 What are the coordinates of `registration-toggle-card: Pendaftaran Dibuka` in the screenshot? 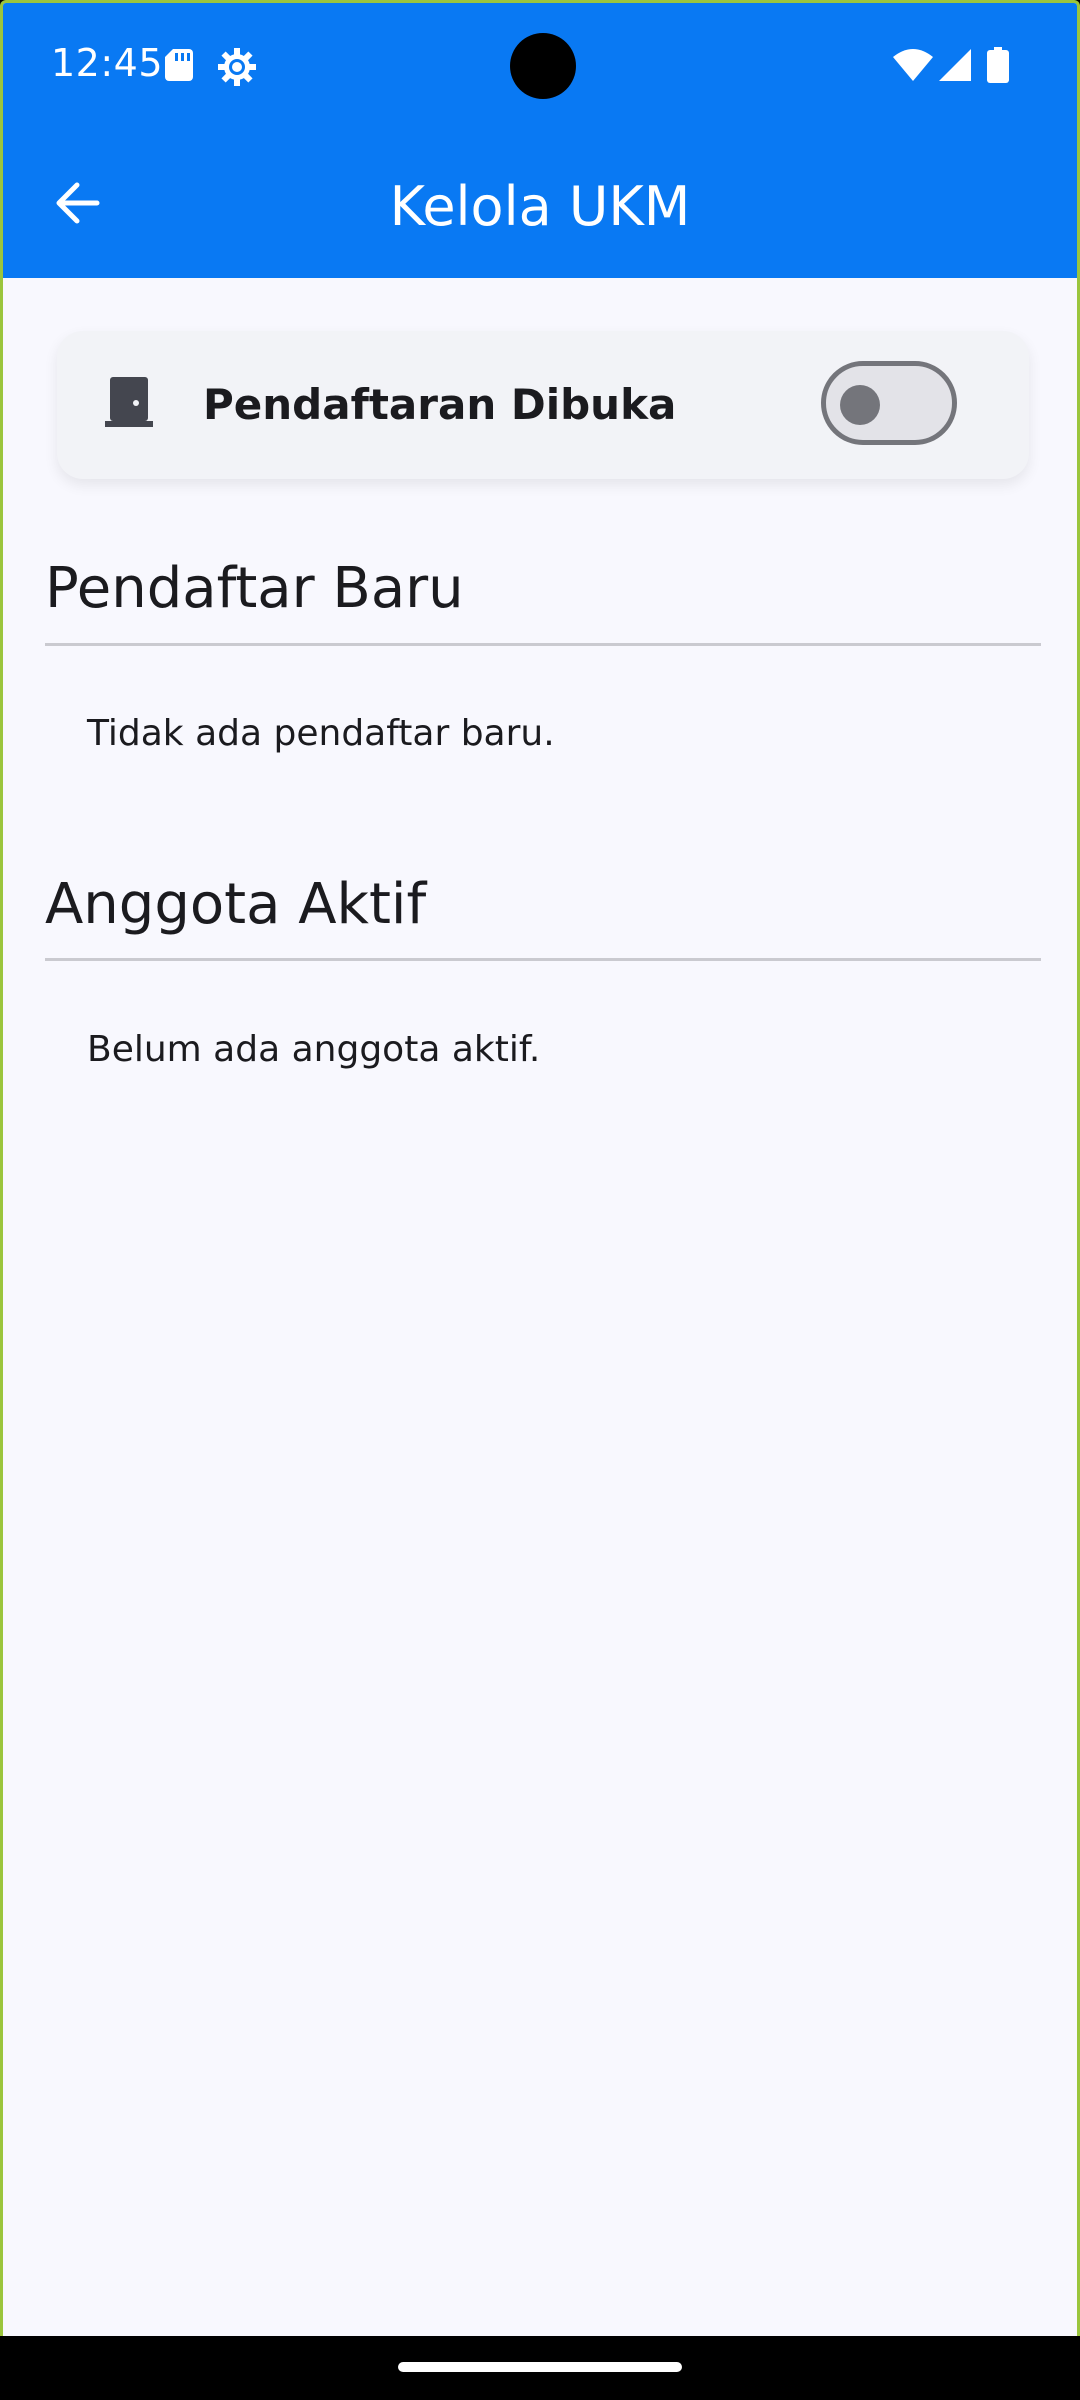 It's located at (543, 405).